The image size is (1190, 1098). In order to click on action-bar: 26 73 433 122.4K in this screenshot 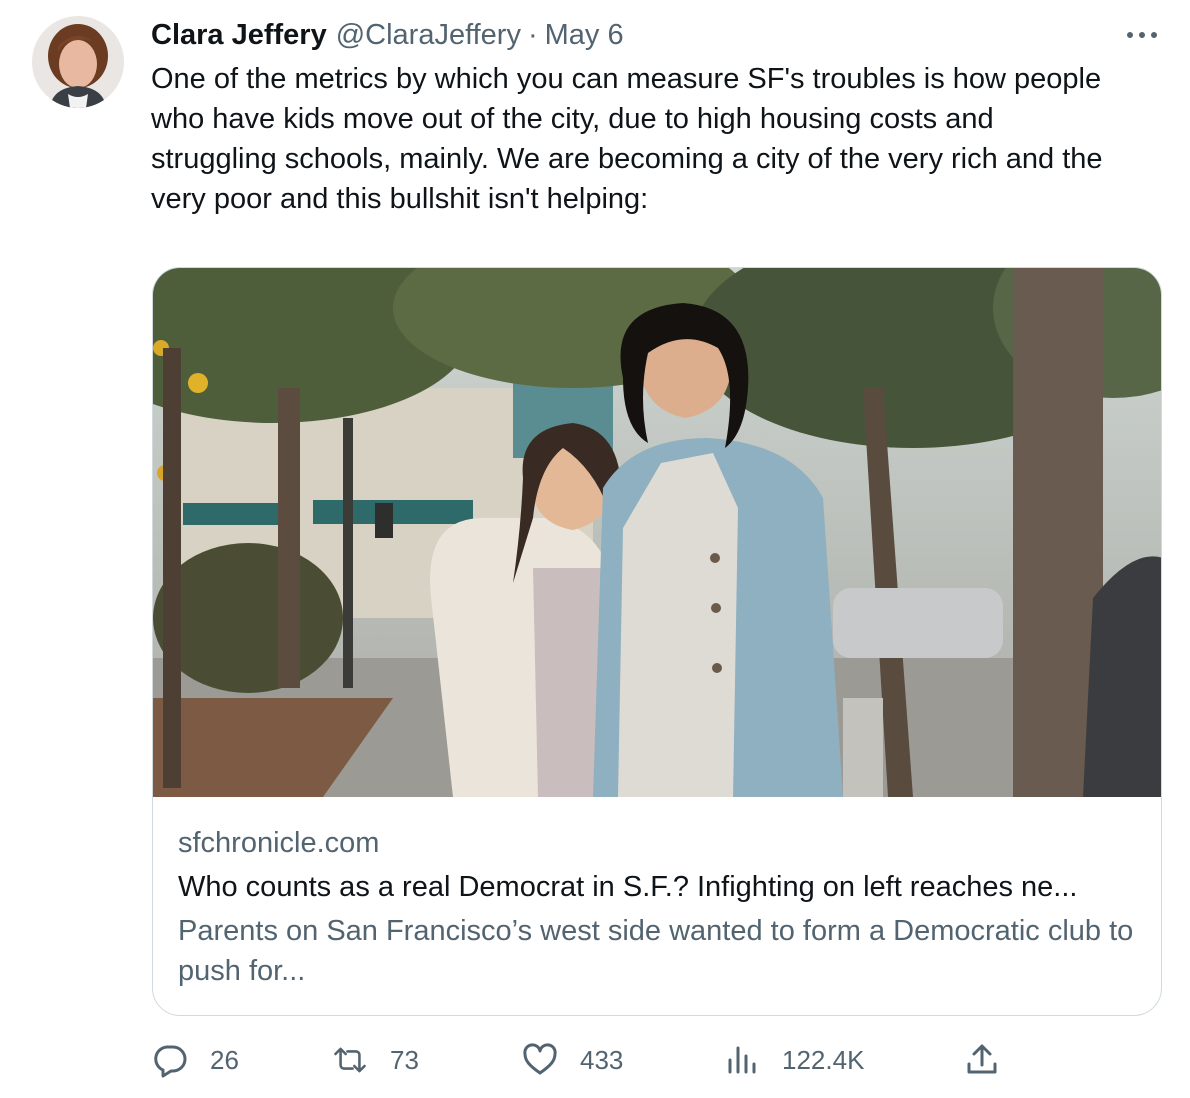, I will do `click(582, 1060)`.